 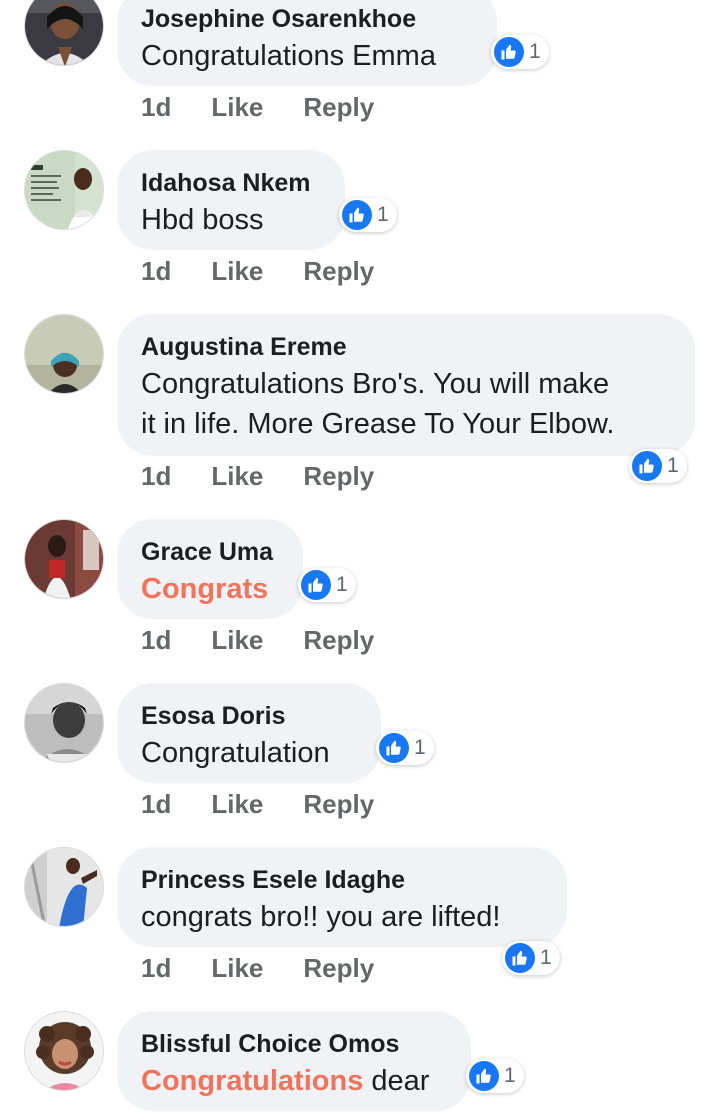 I want to click on comment-text: Congratulation, so click(x=235, y=753).